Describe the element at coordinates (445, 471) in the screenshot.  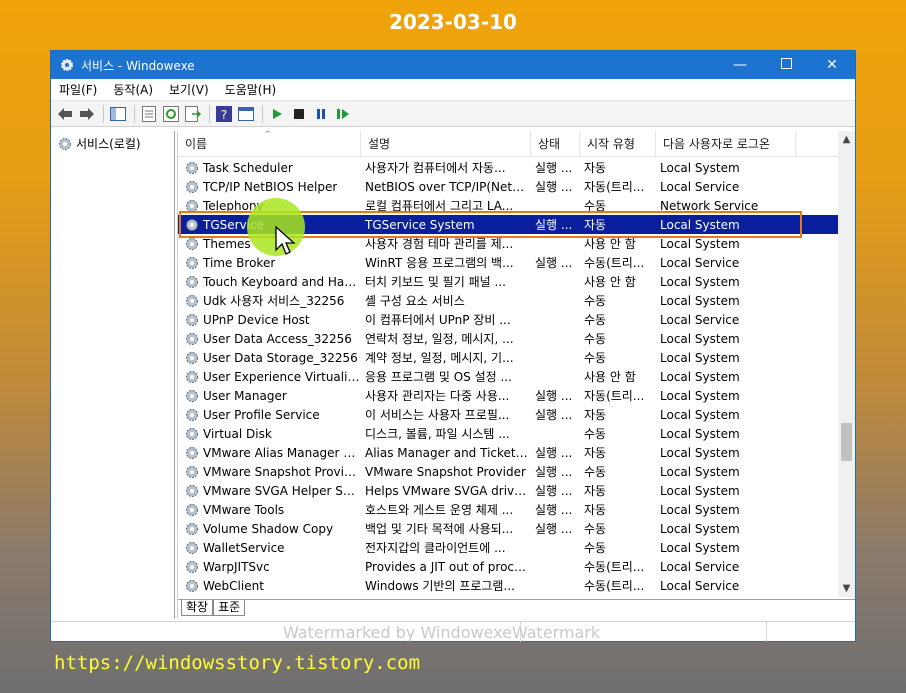
I see `service-description: VMware Snapshot Provider` at that location.